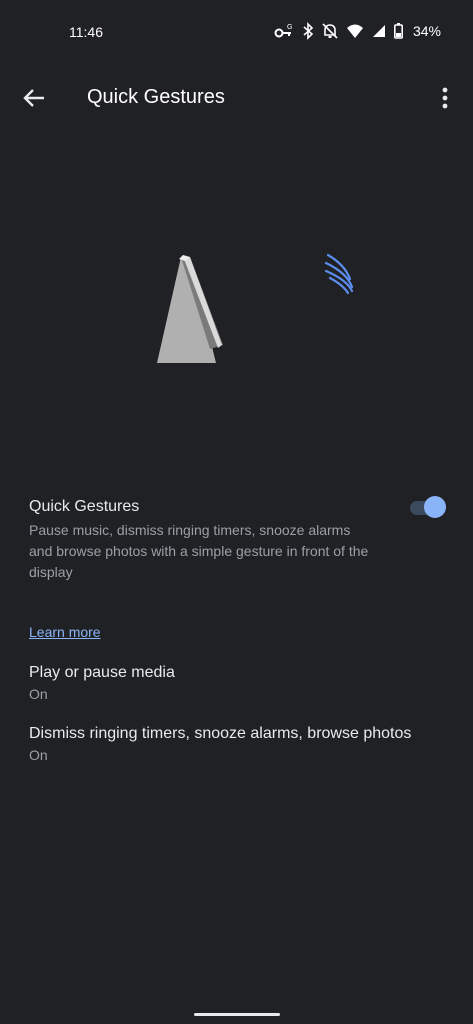 This screenshot has width=473, height=1024. Describe the element at coordinates (237, 1014) in the screenshot. I see `gesture-nav-handle` at that location.